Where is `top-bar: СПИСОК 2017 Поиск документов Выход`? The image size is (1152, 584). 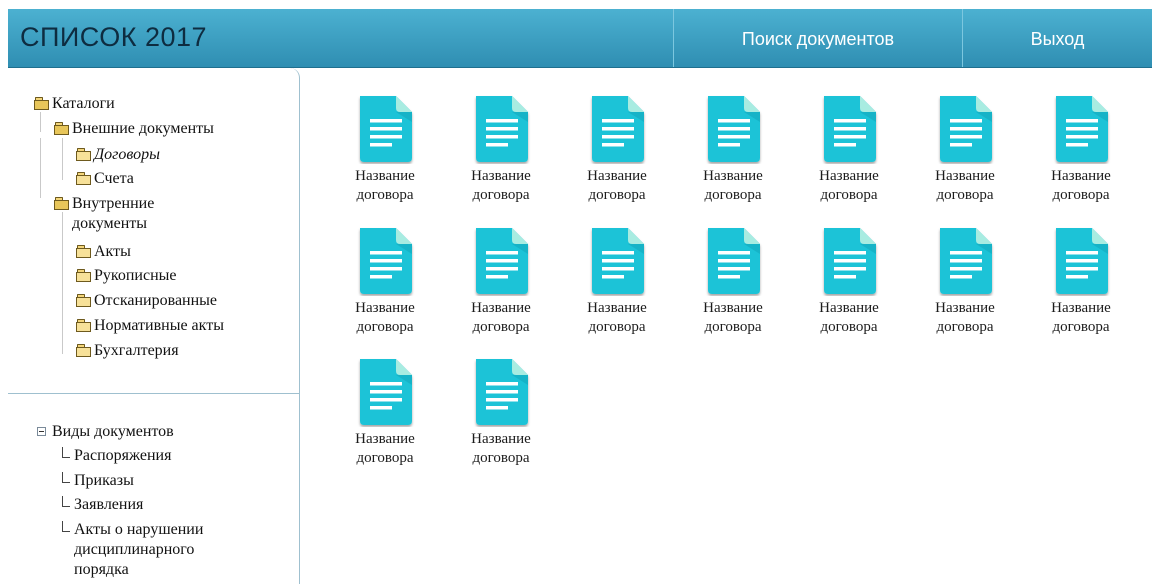
top-bar: СПИСОК 2017 Поиск документов Выход is located at coordinates (580, 38).